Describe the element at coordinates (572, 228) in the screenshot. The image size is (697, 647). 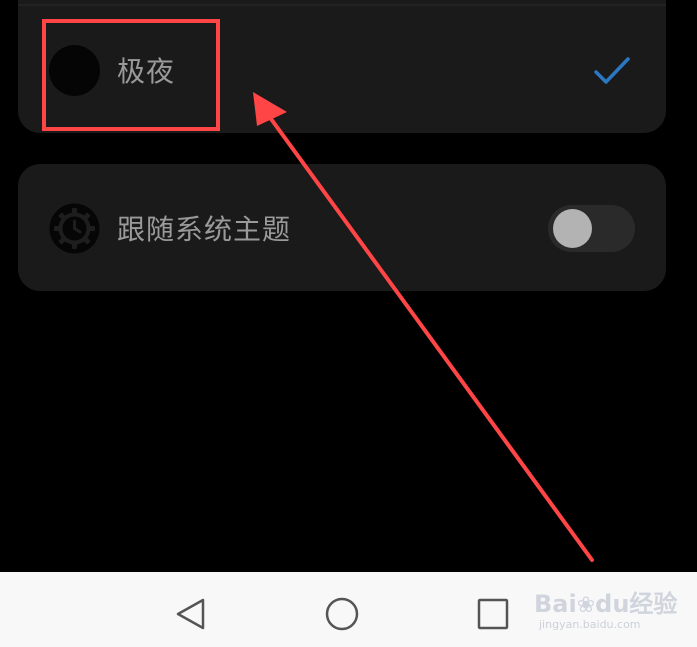
I see `toggle-knob` at that location.